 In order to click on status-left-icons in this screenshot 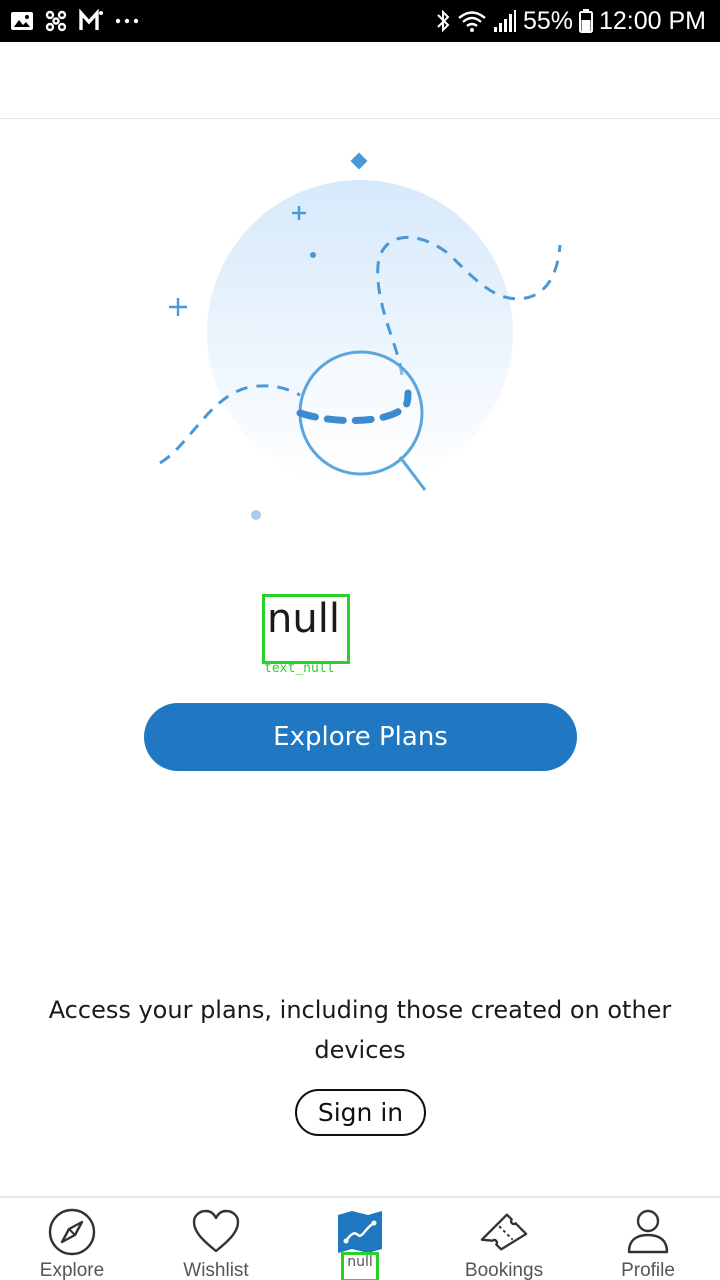, I will do `click(75, 21)`.